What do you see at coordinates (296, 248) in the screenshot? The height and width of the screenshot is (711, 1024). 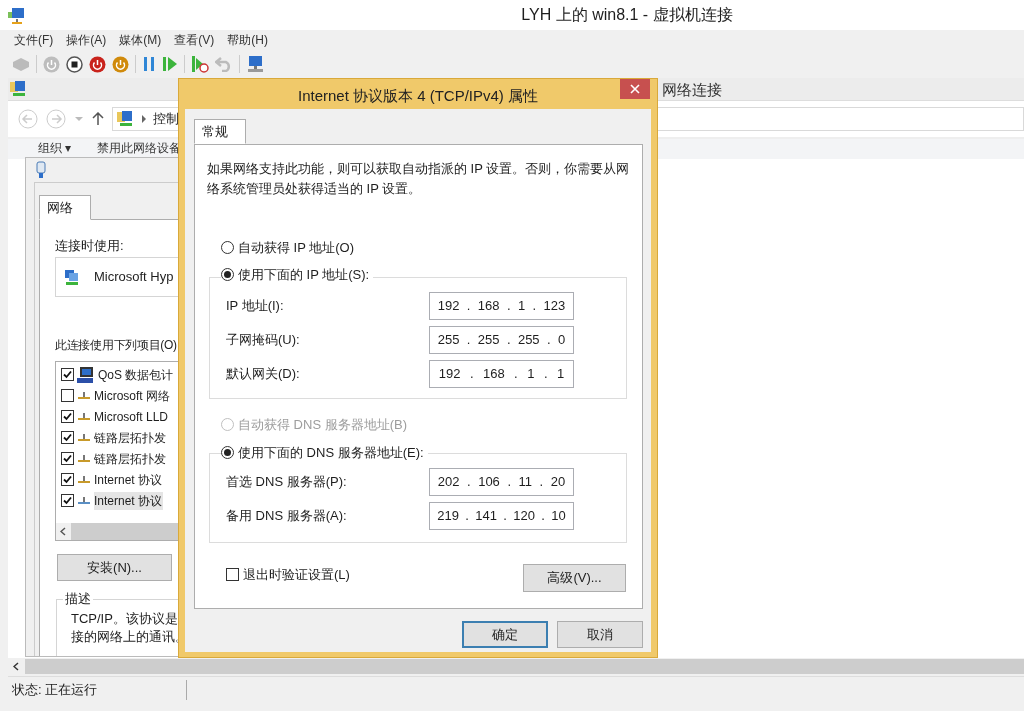 I see `radio-label: 自动获得 IP 地址(O)` at bounding box center [296, 248].